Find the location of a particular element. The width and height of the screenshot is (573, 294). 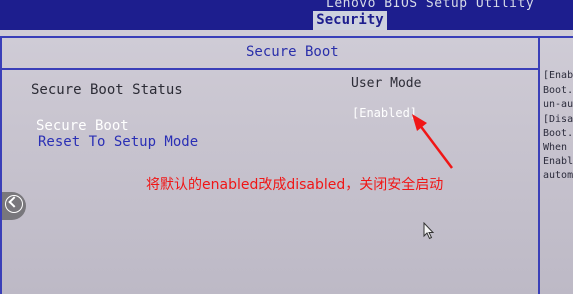

bios-header: Lenovo BIOS Setup Utility Security is located at coordinates (286, 15).